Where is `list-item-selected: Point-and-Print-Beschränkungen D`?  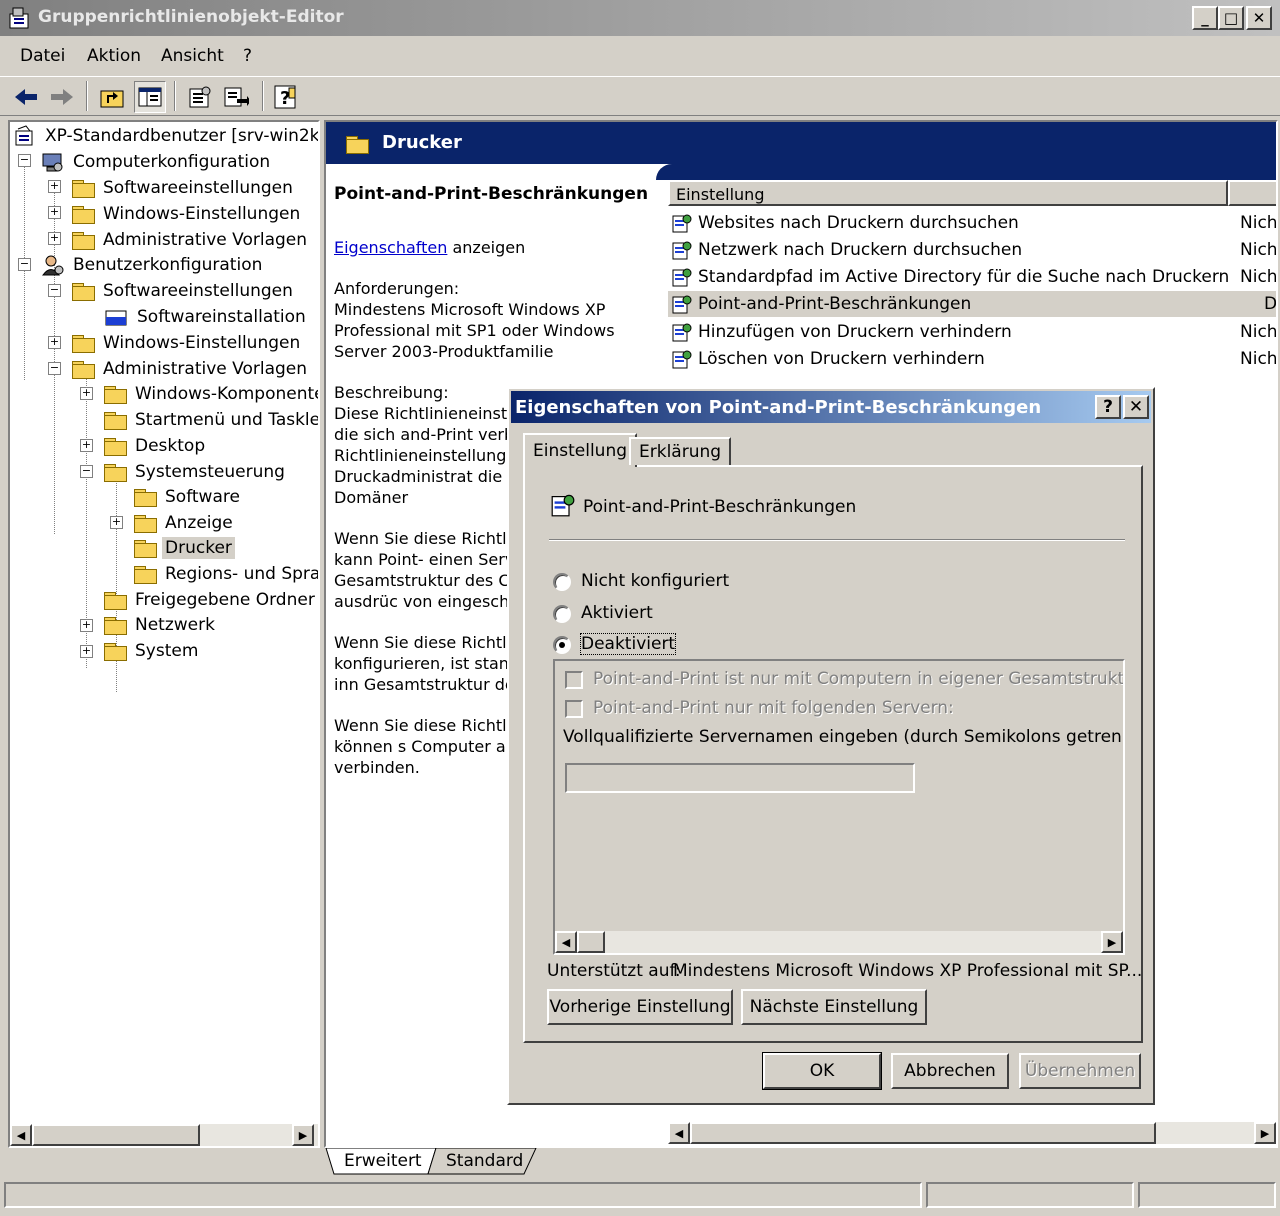
list-item-selected: Point-and-Print-Beschränkungen D is located at coordinates (972, 304).